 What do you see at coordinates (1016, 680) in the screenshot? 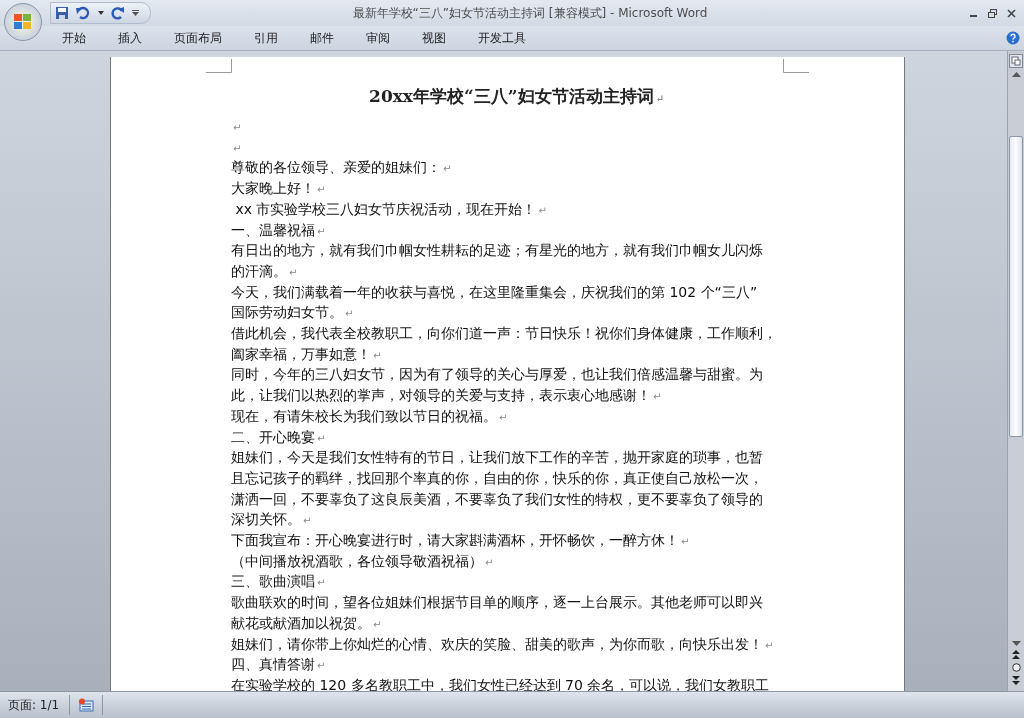
I see `next-page-icon` at bounding box center [1016, 680].